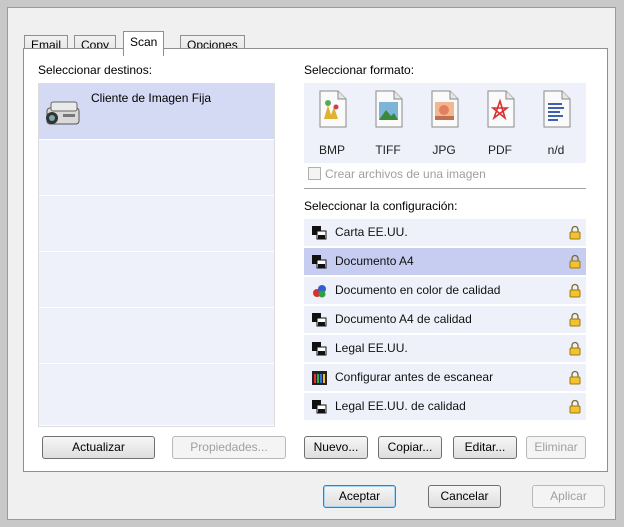 The width and height of the screenshot is (624, 527). Describe the element at coordinates (568, 496) in the screenshot. I see `apply-button: Aplicar` at that location.